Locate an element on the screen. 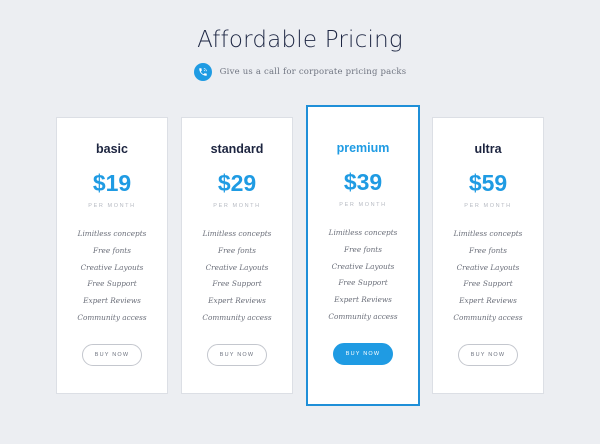  buy-now-button-ultra: BUY NOW is located at coordinates (488, 355).